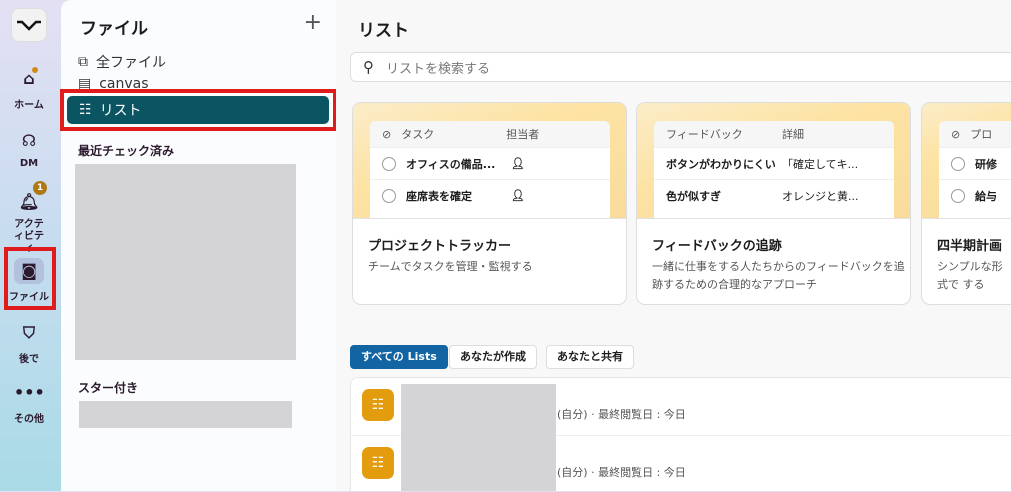 The height and width of the screenshot is (492, 1011). I want to click on cell: 色が似すぎ, so click(693, 196).